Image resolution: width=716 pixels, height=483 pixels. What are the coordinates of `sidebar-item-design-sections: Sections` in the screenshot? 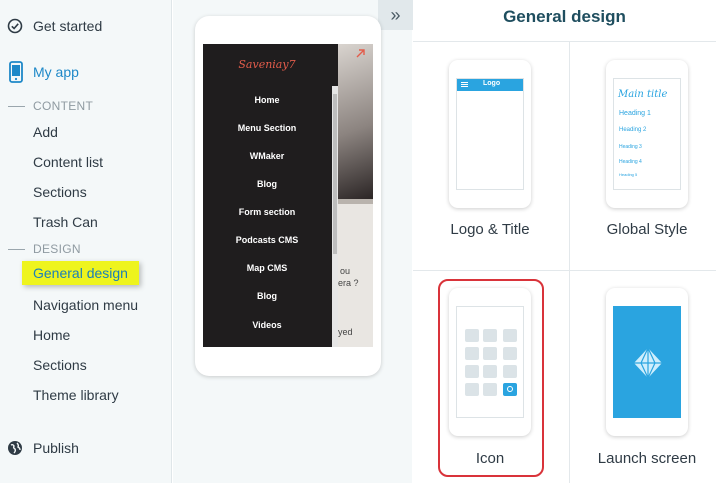 It's located at (60, 365).